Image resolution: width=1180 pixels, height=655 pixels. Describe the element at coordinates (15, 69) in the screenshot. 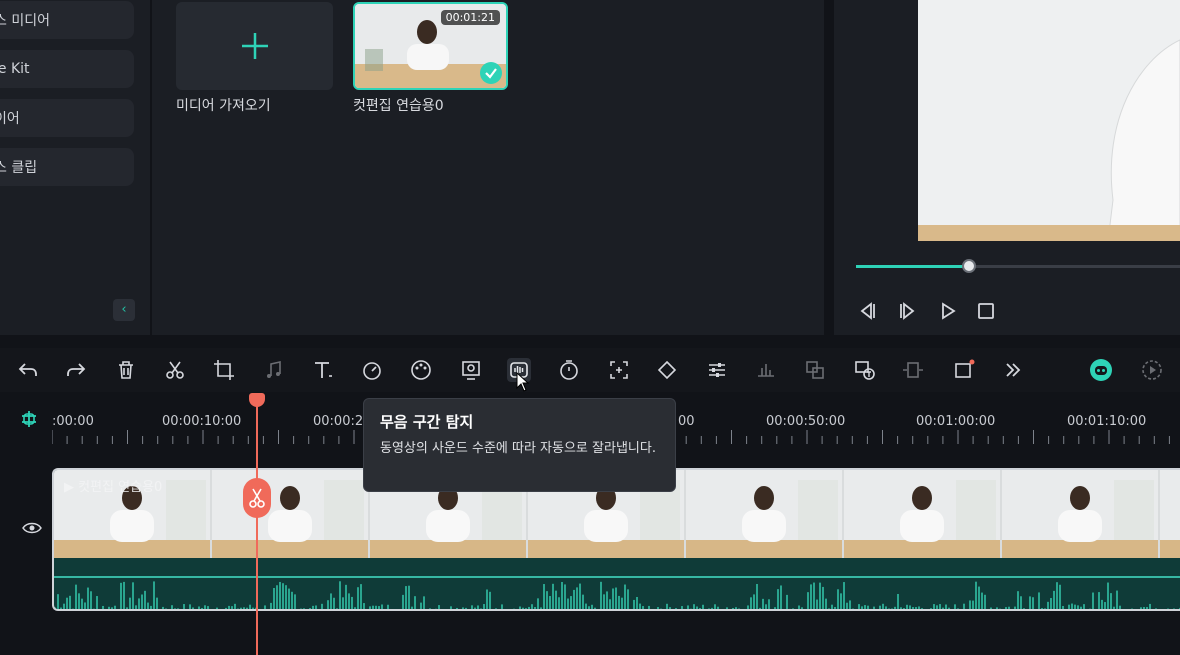

I see `sidebar-item-label: le Kit` at that location.